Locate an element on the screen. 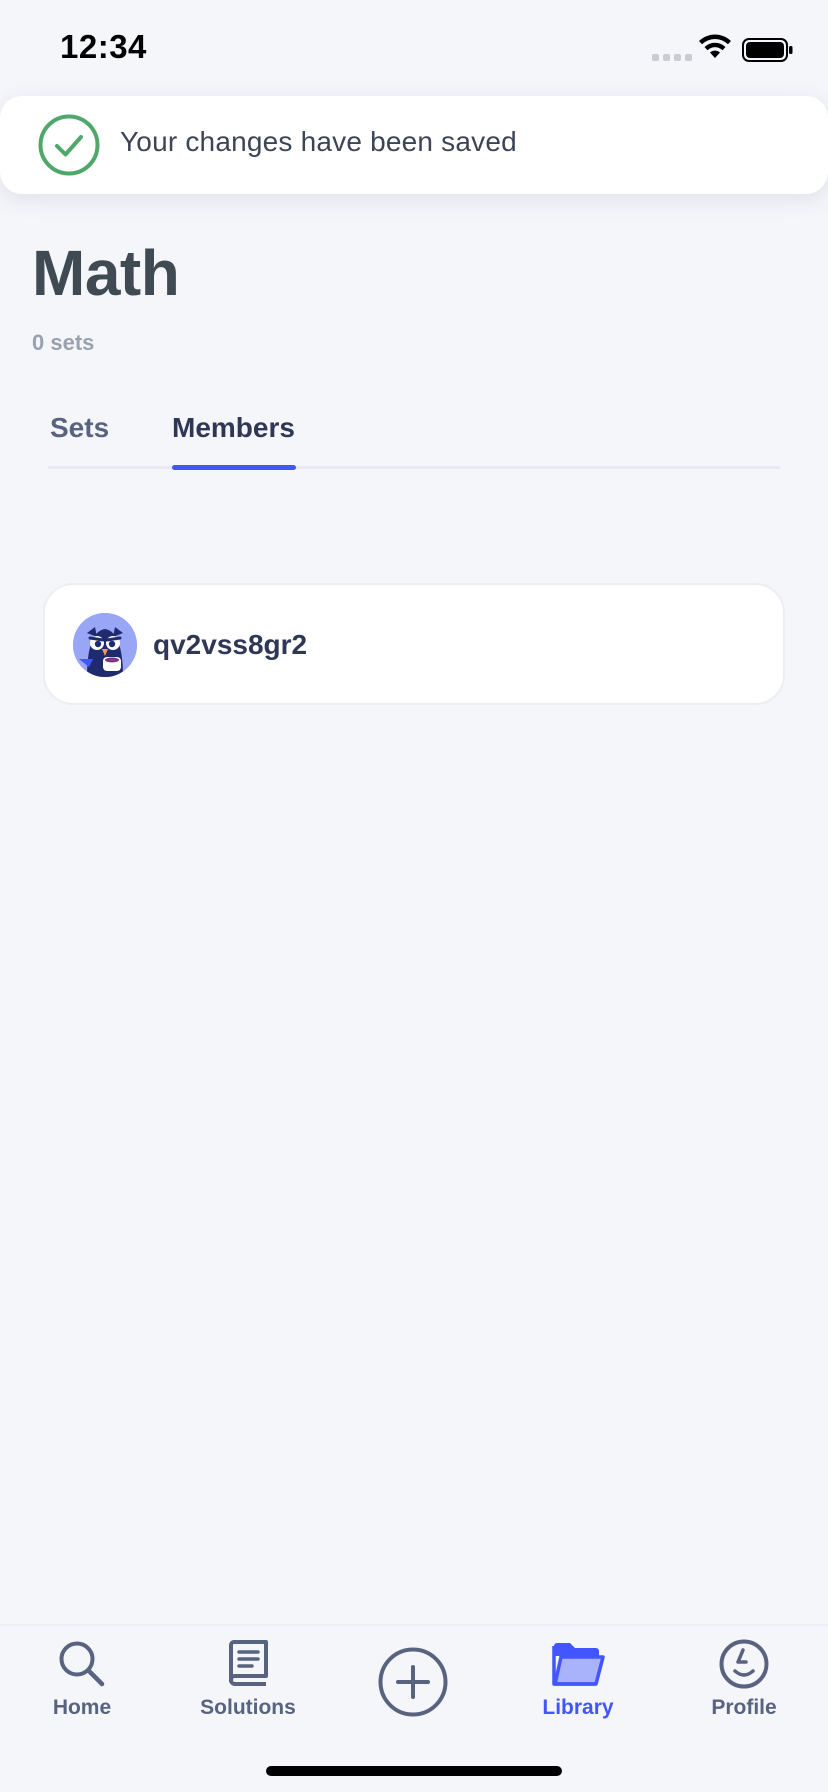 Image resolution: width=828 pixels, height=1792 pixels. tab-bar: Sets Members is located at coordinates (414, 439).